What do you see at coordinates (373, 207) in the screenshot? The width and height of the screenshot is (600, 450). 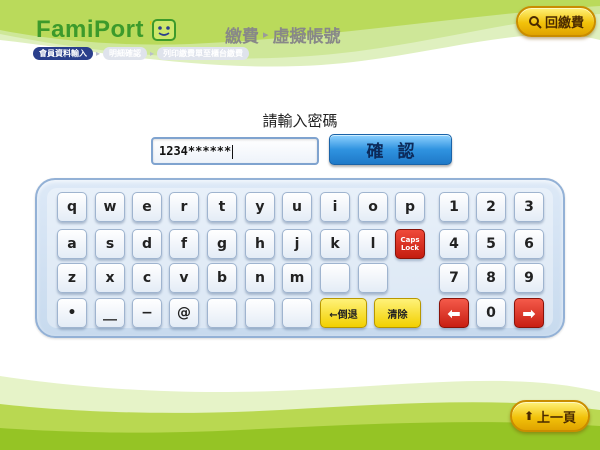 I see `key-o: o` at bounding box center [373, 207].